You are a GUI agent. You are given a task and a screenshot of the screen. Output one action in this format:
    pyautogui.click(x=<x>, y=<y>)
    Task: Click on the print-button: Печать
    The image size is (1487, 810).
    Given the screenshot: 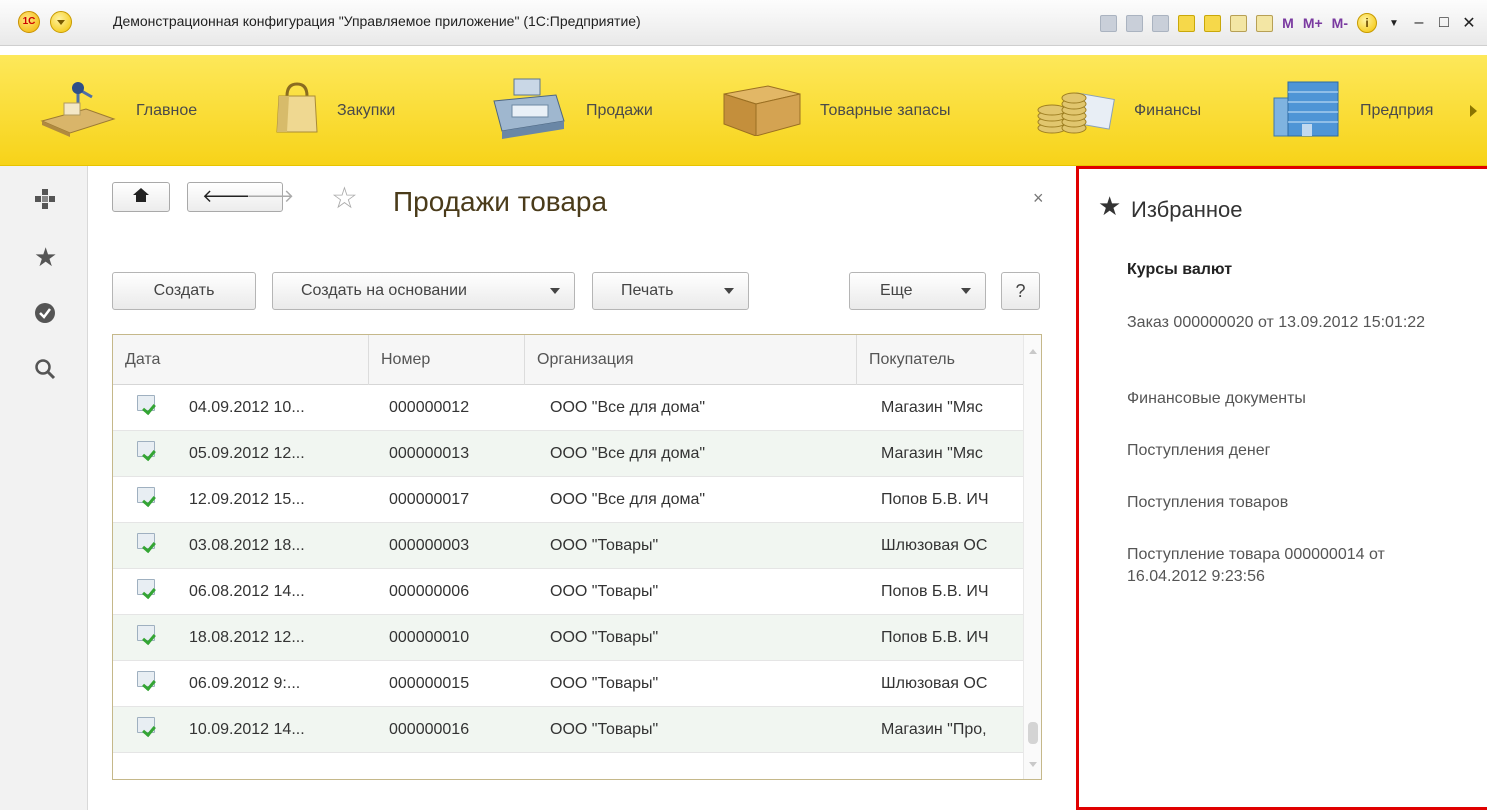 What is the action you would take?
    pyautogui.click(x=670, y=291)
    